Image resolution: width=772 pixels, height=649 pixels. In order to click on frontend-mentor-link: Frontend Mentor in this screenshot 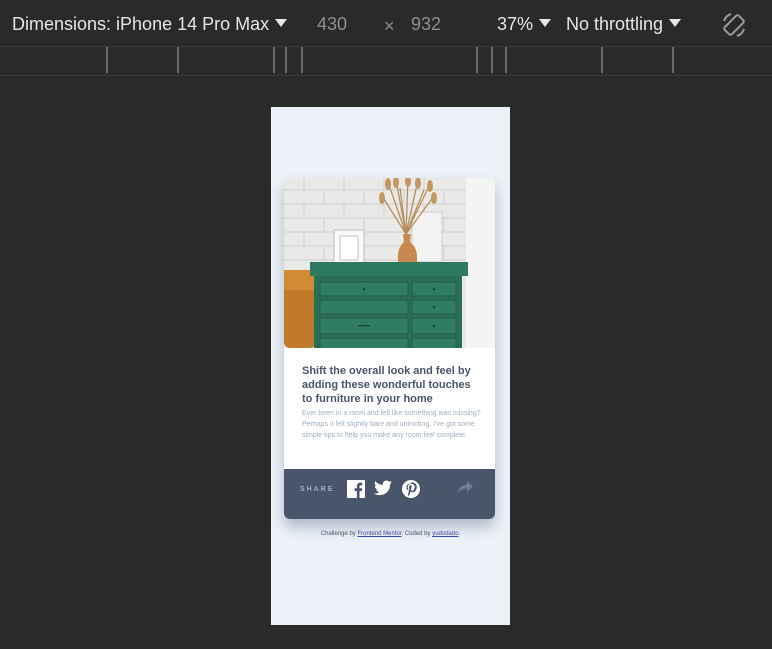, I will do `click(379, 534)`.